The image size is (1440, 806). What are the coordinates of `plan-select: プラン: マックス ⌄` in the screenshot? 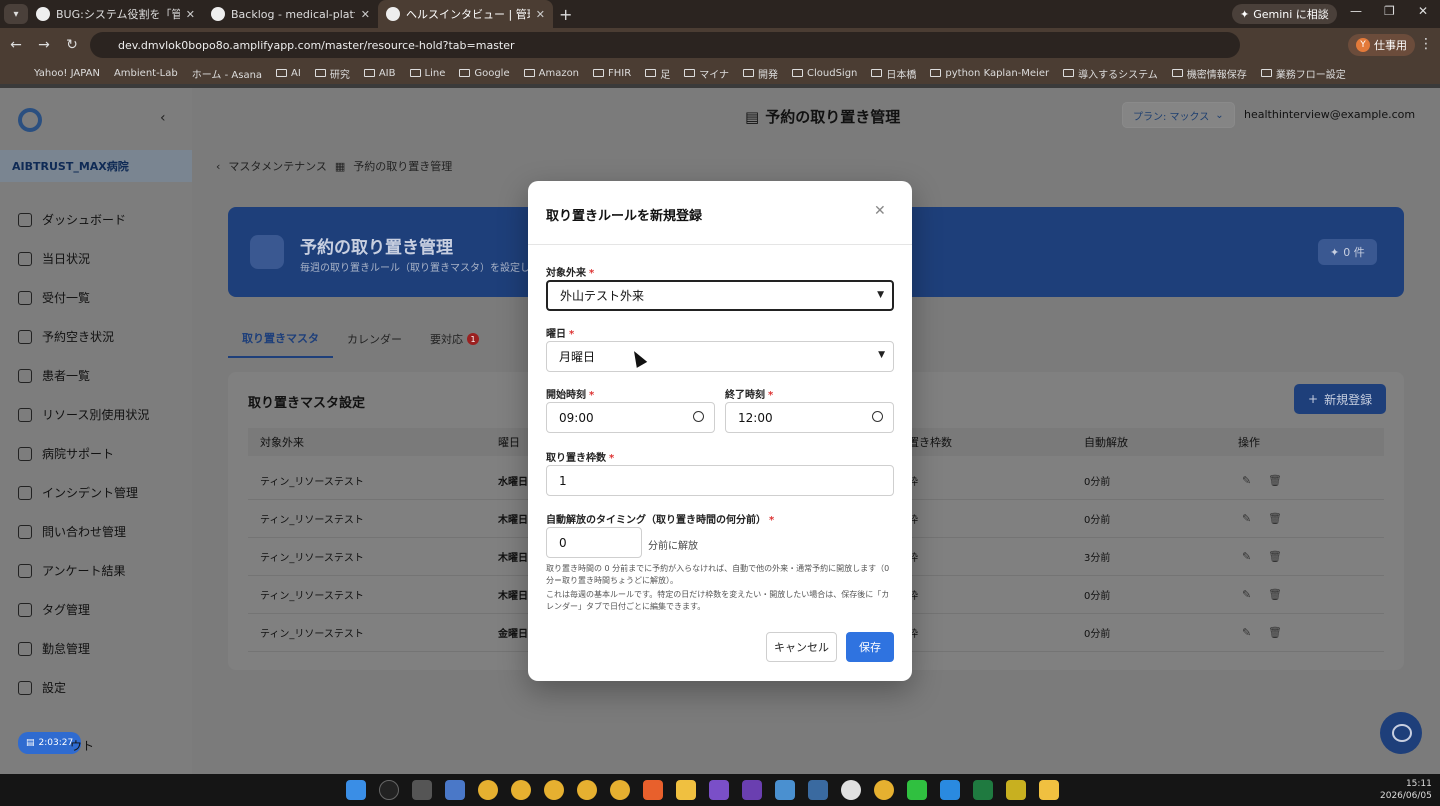 It's located at (1178, 115).